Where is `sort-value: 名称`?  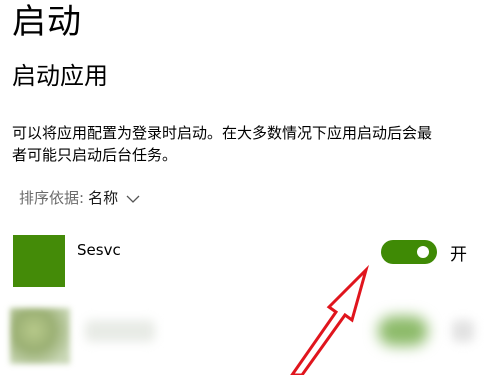
sort-value: 名称 is located at coordinates (103, 198).